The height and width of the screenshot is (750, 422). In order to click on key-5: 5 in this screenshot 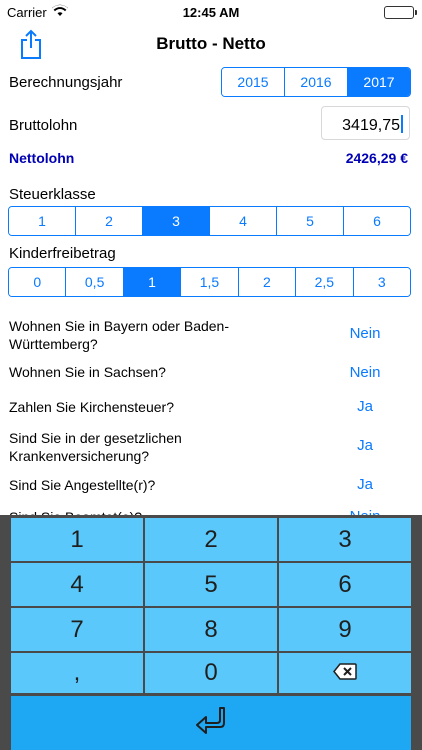, I will do `click(211, 584)`.